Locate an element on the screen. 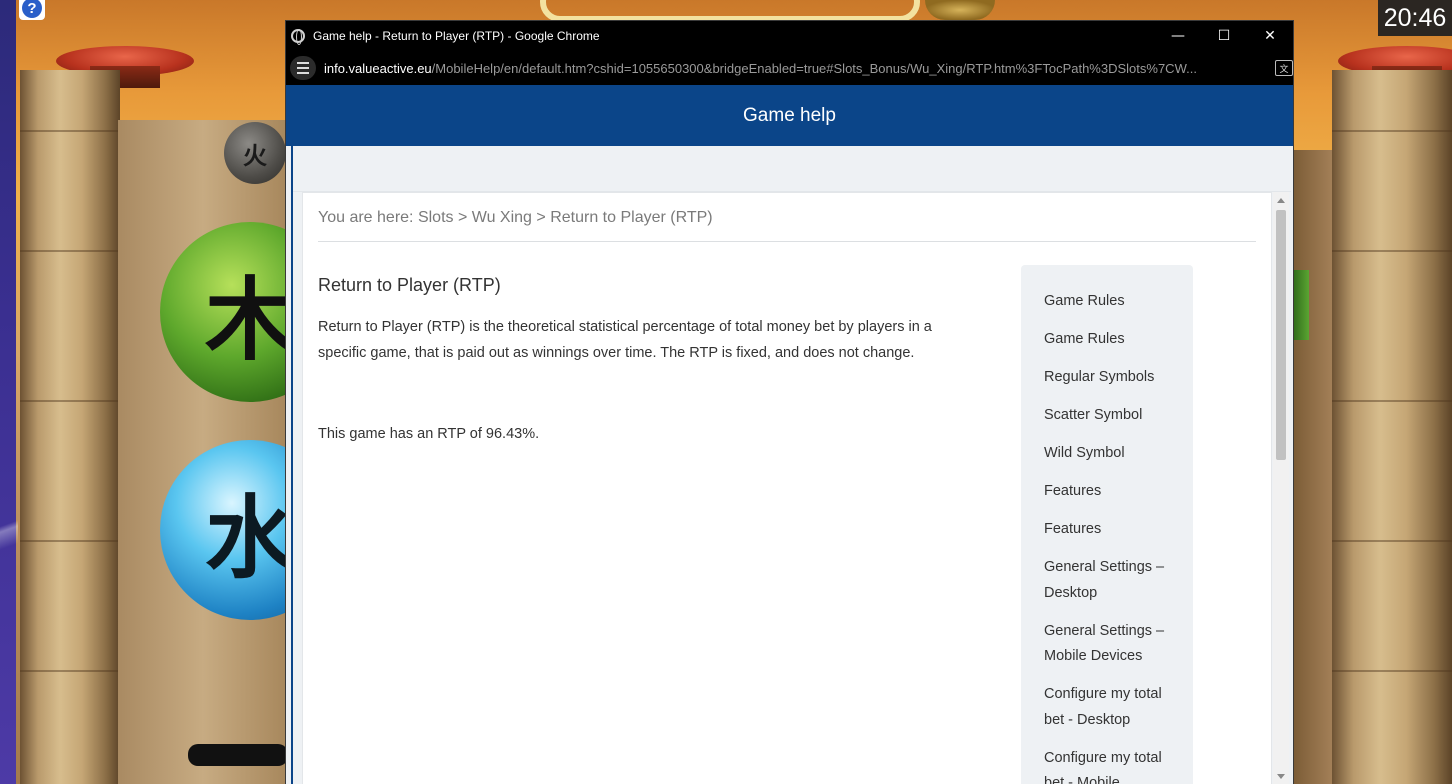 The height and width of the screenshot is (784, 1452). scroll-up-arrow-icon is located at coordinates (1281, 200).